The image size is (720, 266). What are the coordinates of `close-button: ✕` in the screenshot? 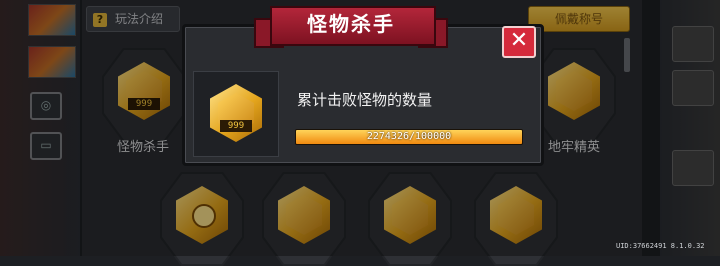 It's located at (519, 42).